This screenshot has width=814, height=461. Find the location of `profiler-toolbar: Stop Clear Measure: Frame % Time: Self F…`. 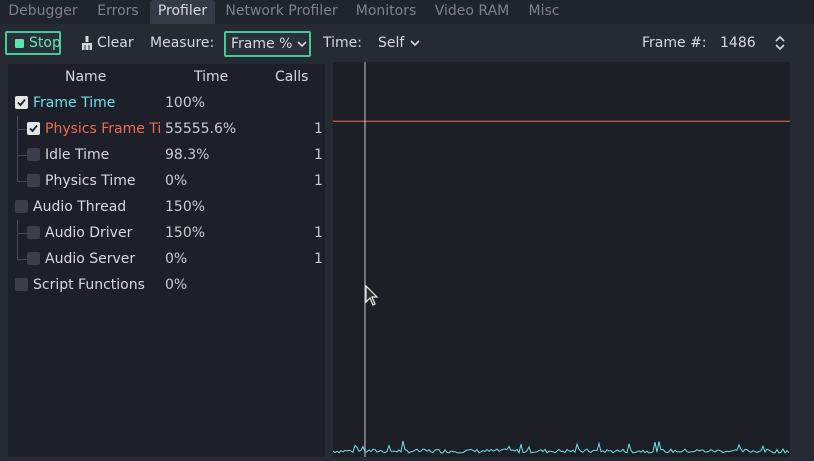

profiler-toolbar: Stop Clear Measure: Frame % Time: Self F… is located at coordinates (407, 44).